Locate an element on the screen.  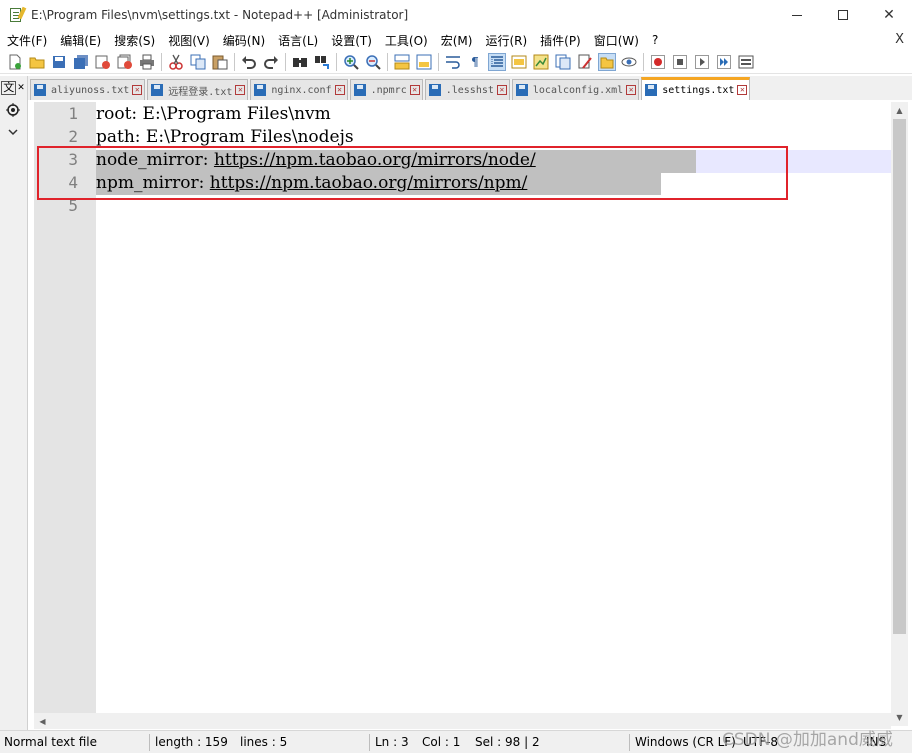
tab-lesshst: .lesshst ✕ is located at coordinates (467, 89).